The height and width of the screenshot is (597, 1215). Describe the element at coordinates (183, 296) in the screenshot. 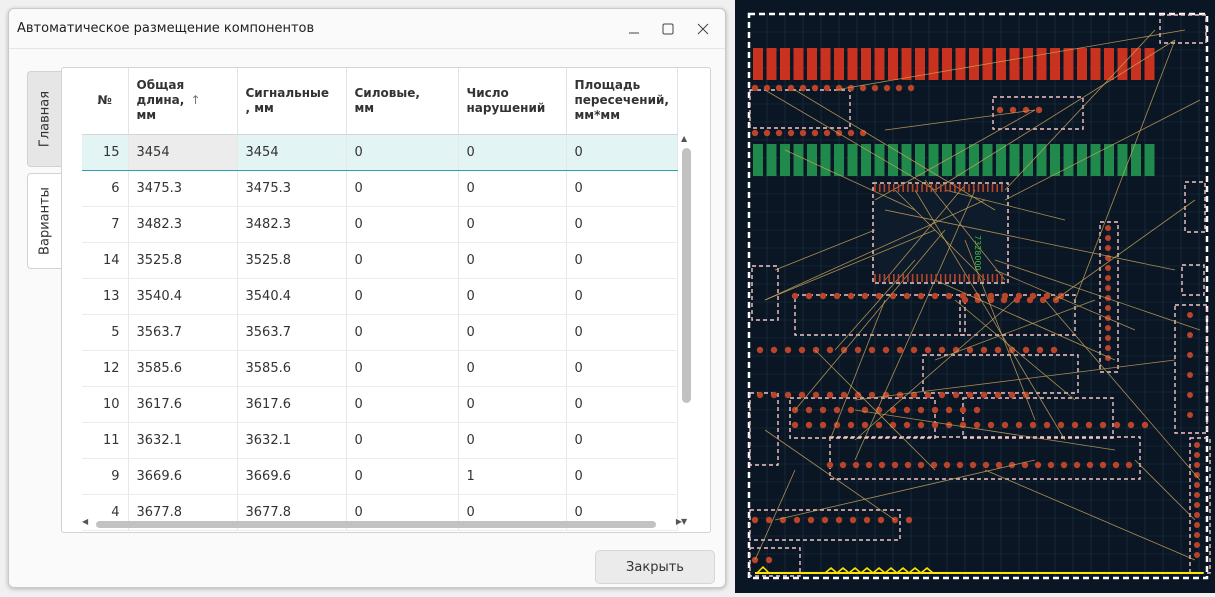

I see `cell-total-length: 3540.4` at that location.